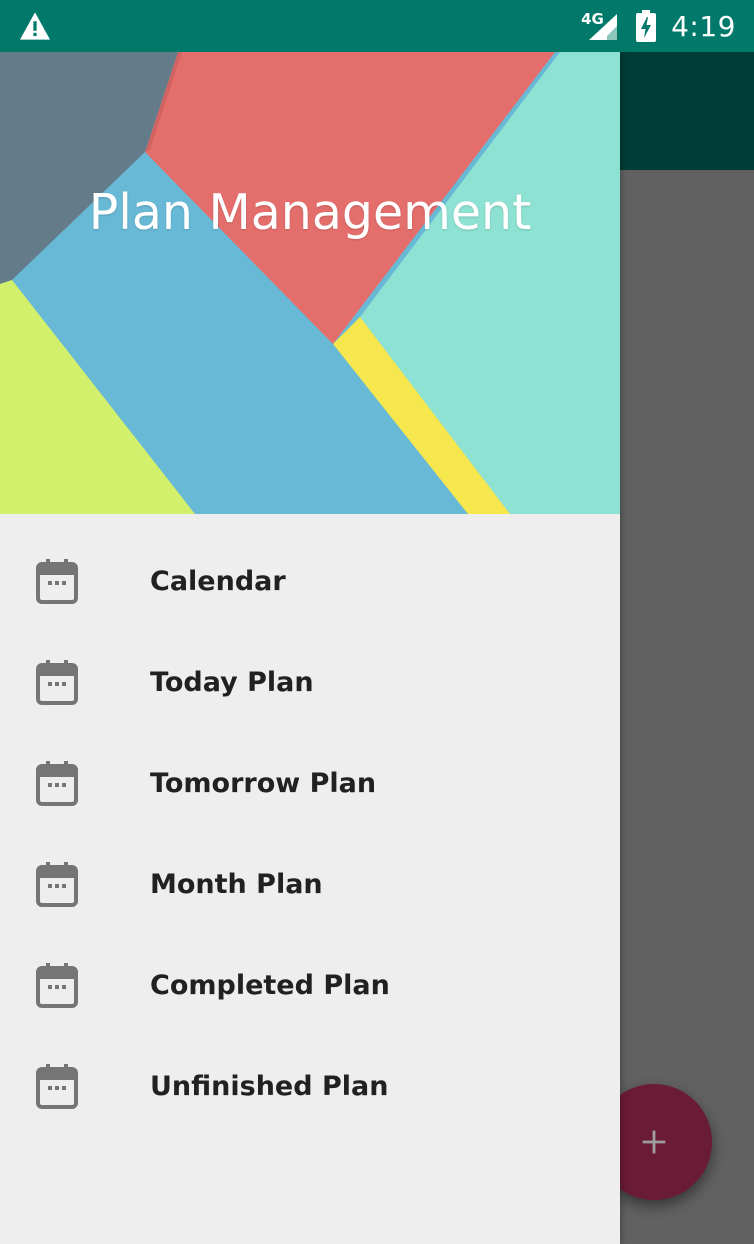 This screenshot has height=1244, width=754. Describe the element at coordinates (270, 985) in the screenshot. I see `menu-item-label: Completed Plan` at that location.